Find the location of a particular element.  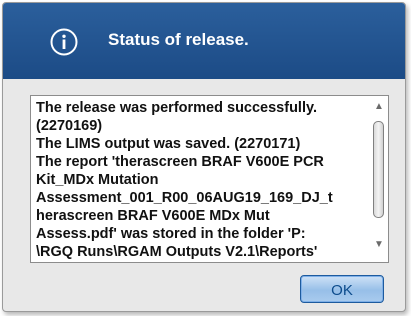

message-line: The release was performed successfully. is located at coordinates (177, 108).